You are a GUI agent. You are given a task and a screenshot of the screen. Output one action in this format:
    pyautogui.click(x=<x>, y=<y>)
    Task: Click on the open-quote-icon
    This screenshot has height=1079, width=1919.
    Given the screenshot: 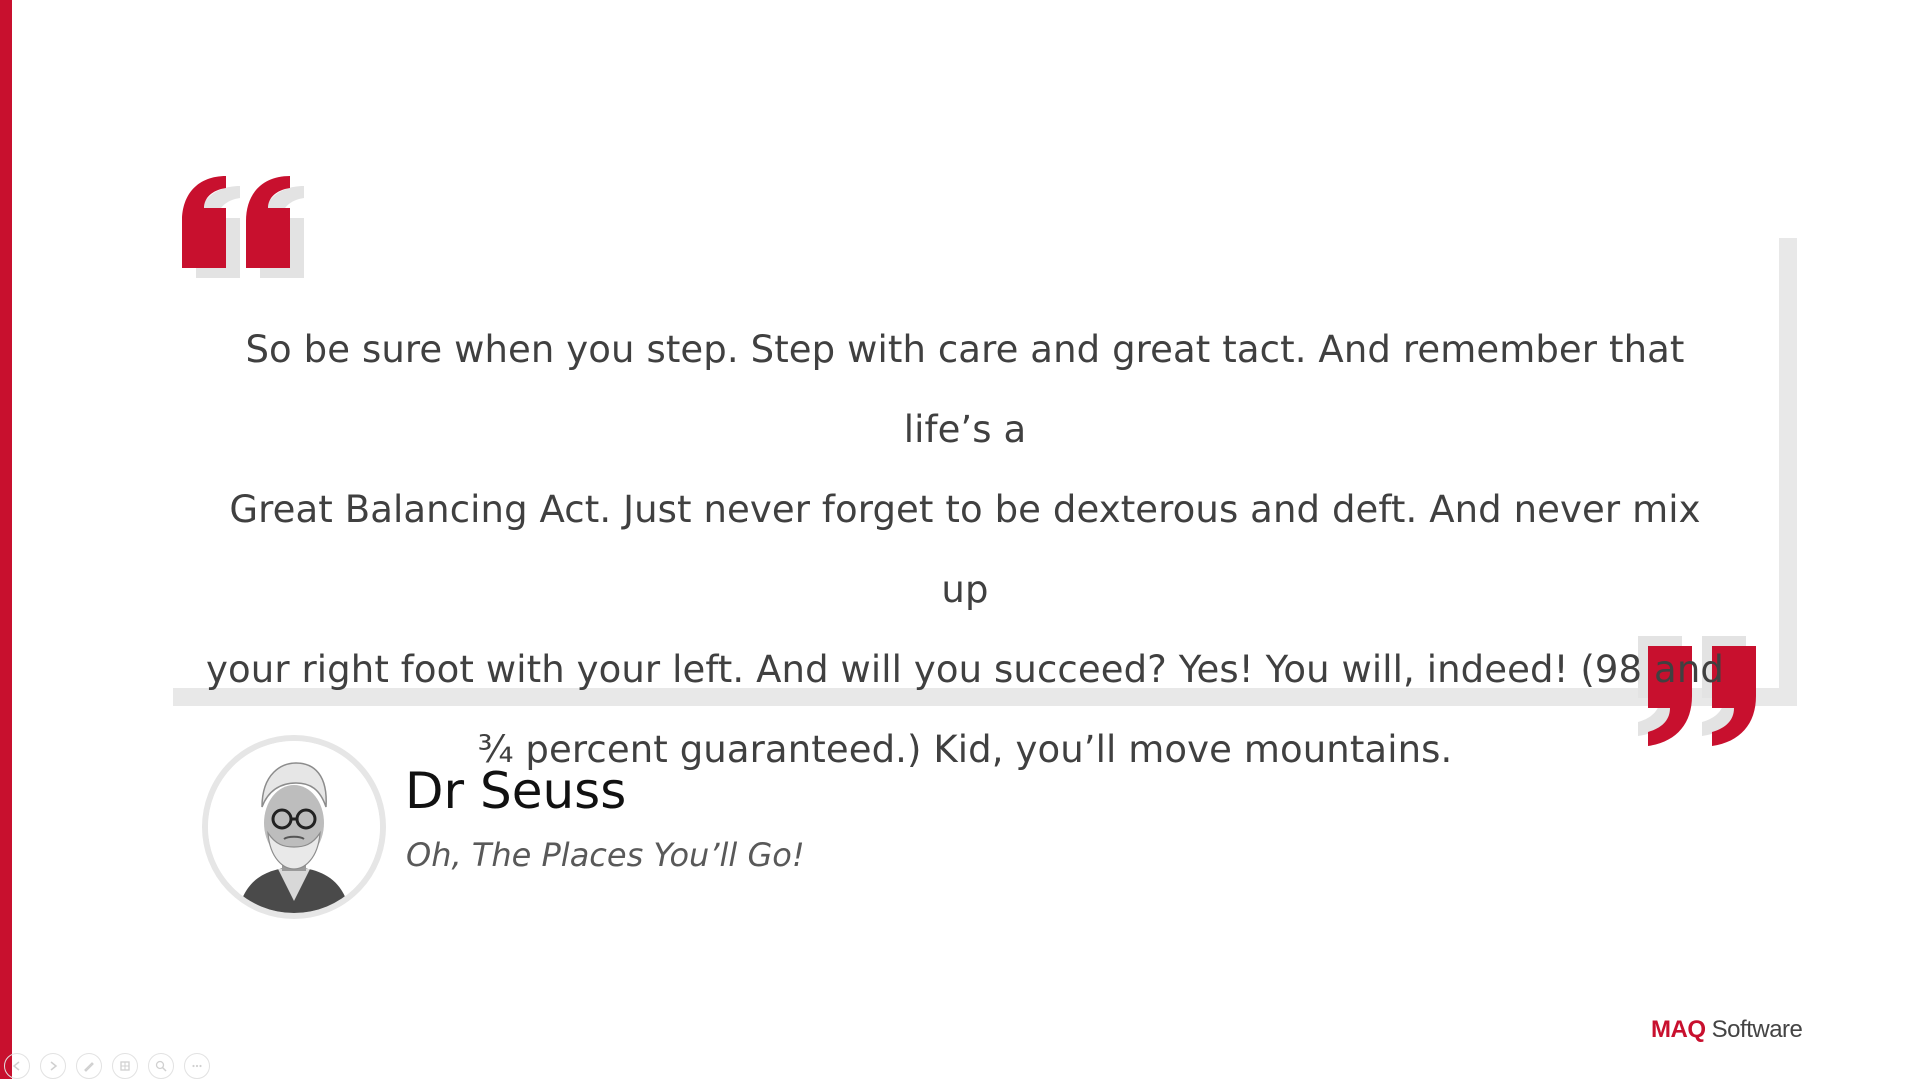 What is the action you would take?
    pyautogui.click(x=243, y=227)
    